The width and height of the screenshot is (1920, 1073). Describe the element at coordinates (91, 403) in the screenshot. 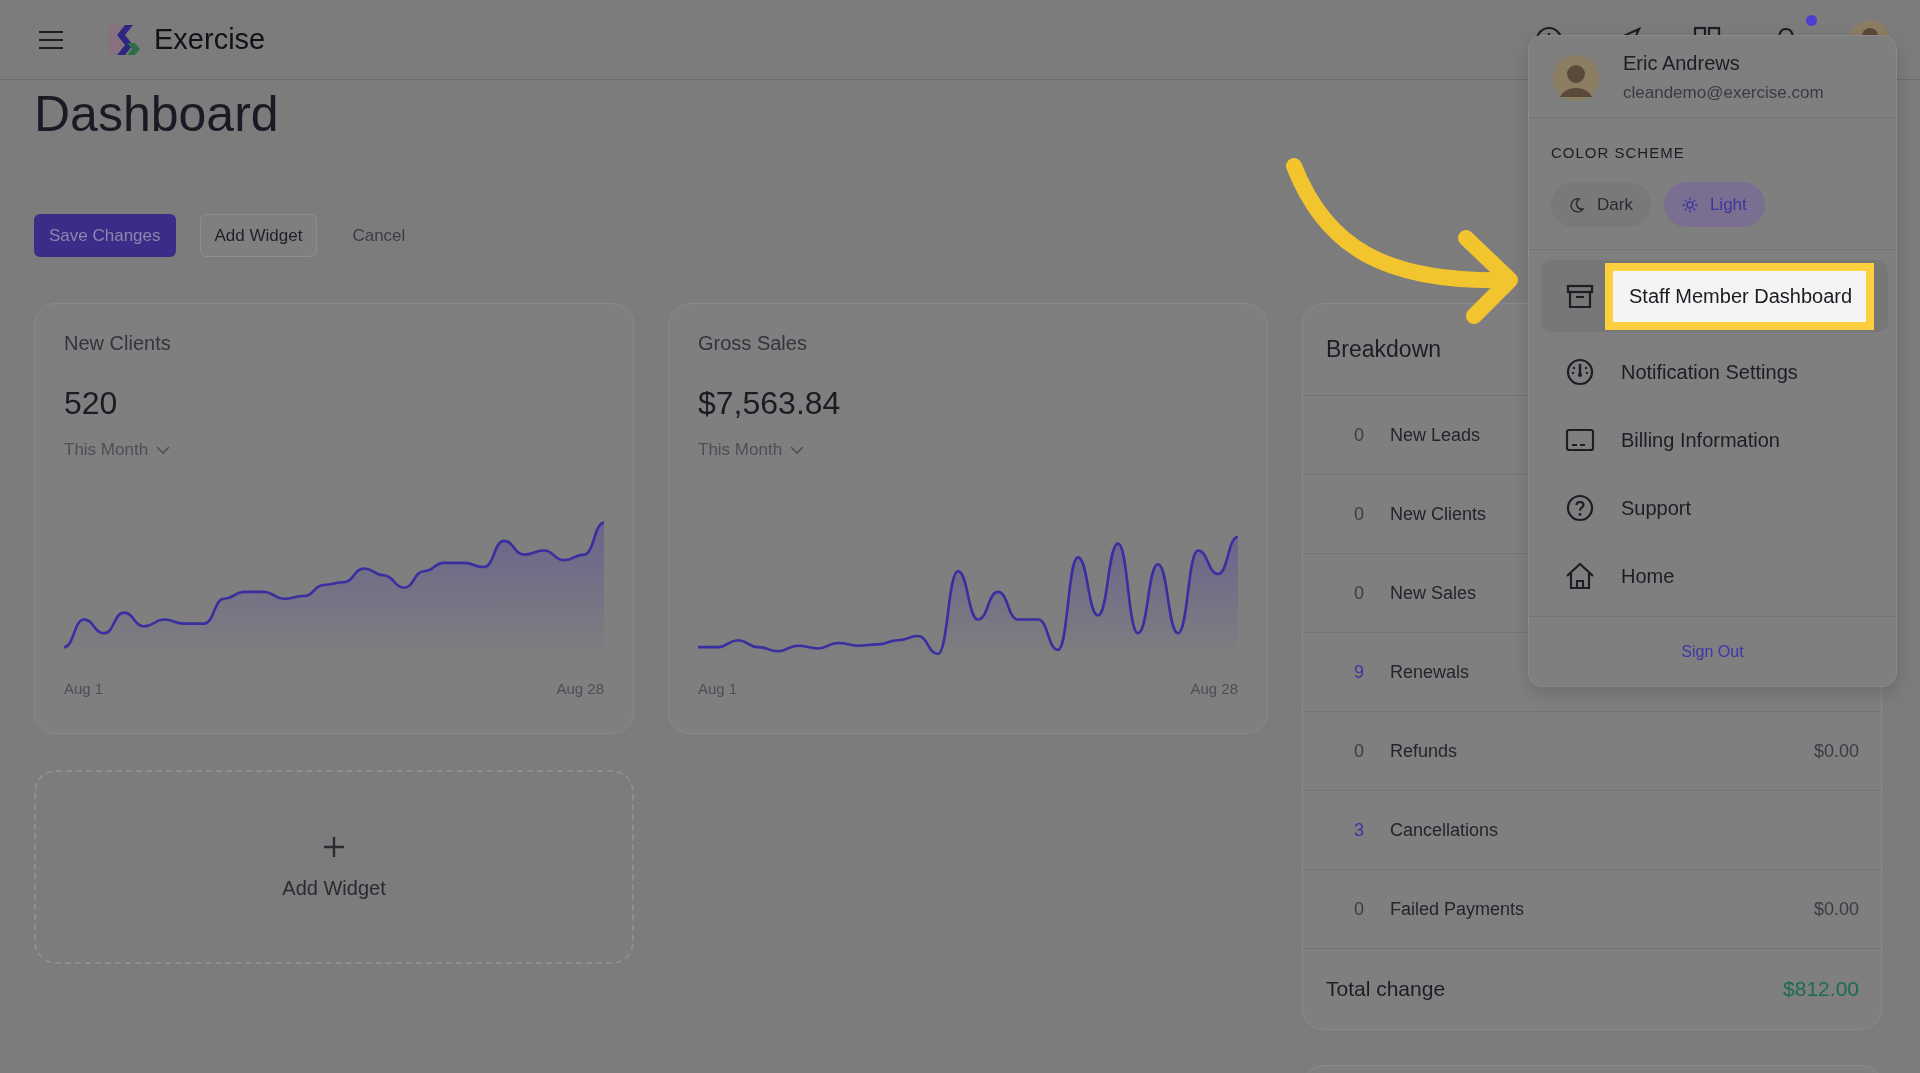

I see `stat-value: 520` at that location.